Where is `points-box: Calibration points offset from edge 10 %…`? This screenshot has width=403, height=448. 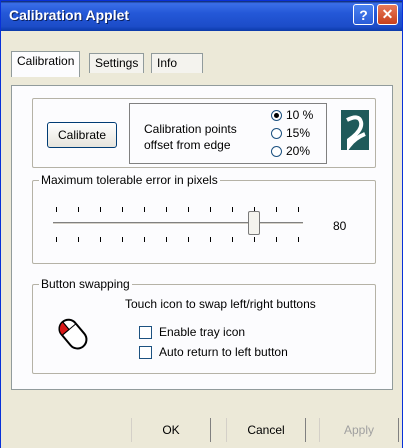 points-box: Calibration points offset from edge 10 %… is located at coordinates (228, 133).